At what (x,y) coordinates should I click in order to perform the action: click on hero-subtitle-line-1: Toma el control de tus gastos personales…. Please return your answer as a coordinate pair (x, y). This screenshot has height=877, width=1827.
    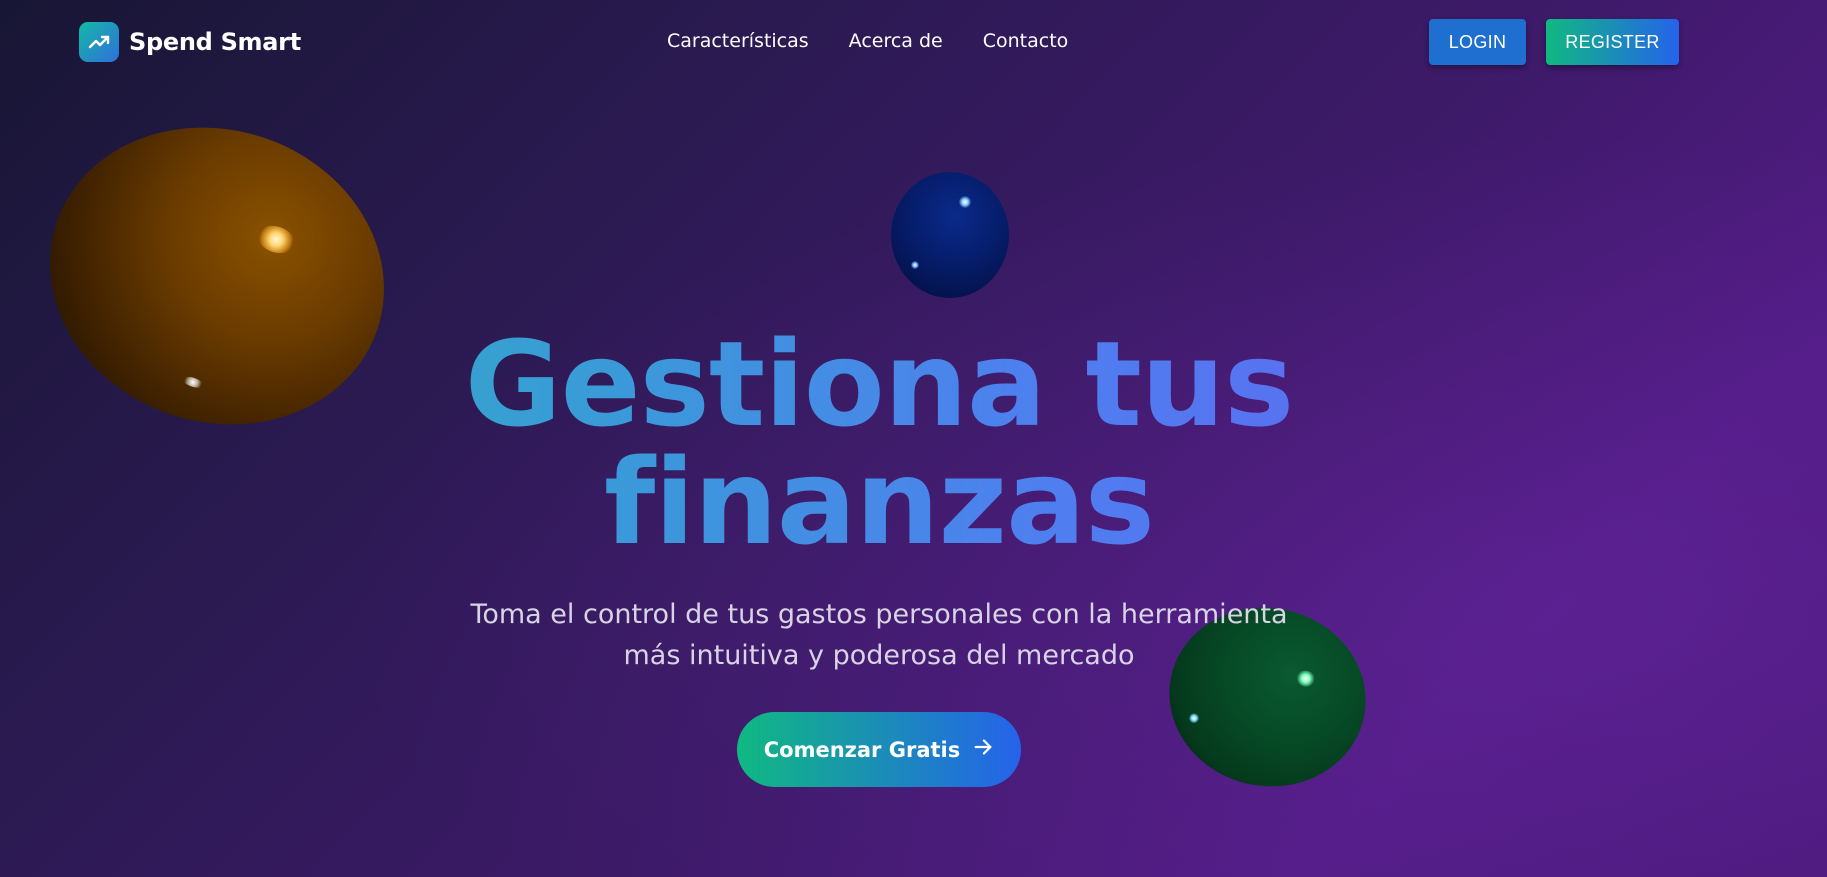
    Looking at the image, I should click on (879, 614).